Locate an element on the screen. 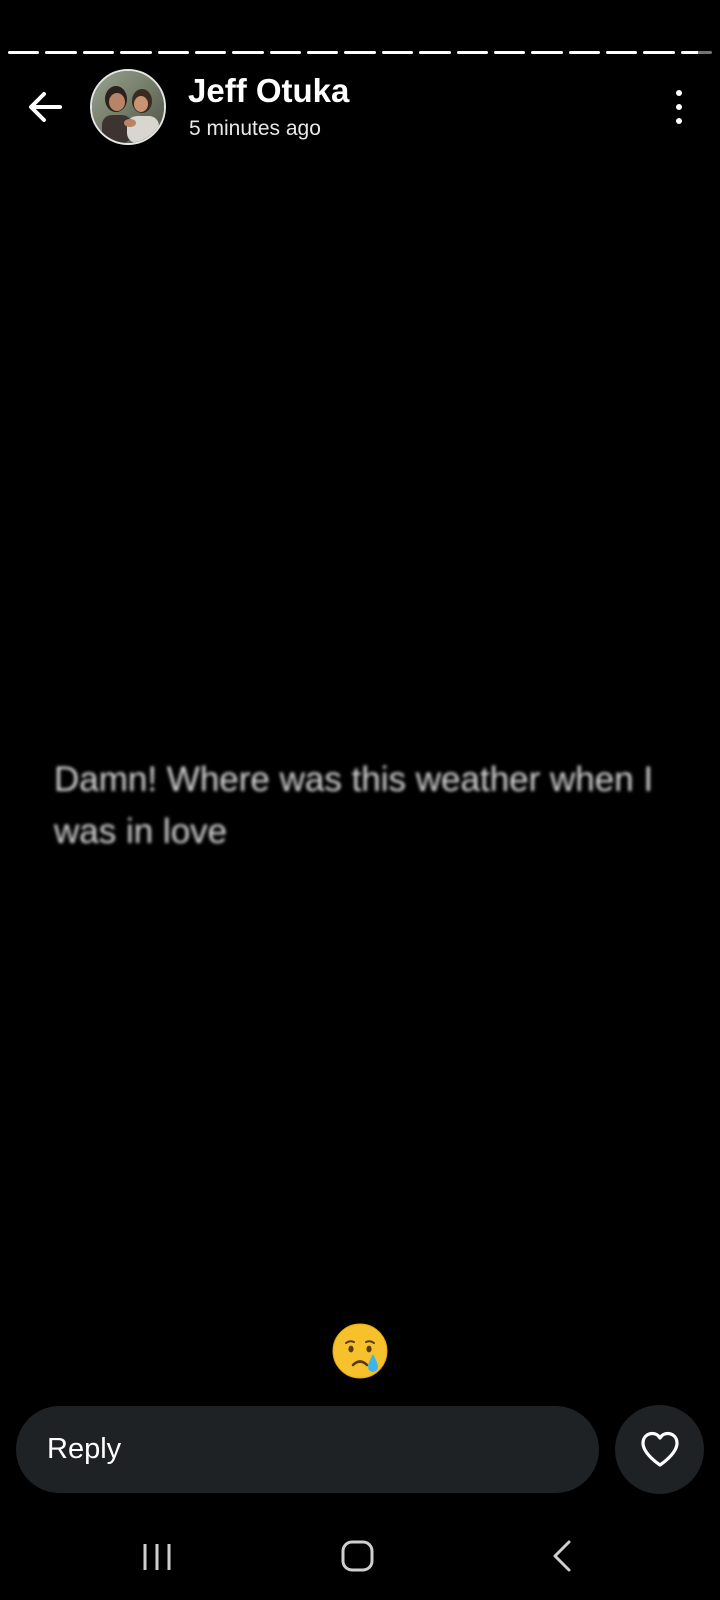 The image size is (720, 1600). contact-name: Jeff Otuka is located at coordinates (269, 90).